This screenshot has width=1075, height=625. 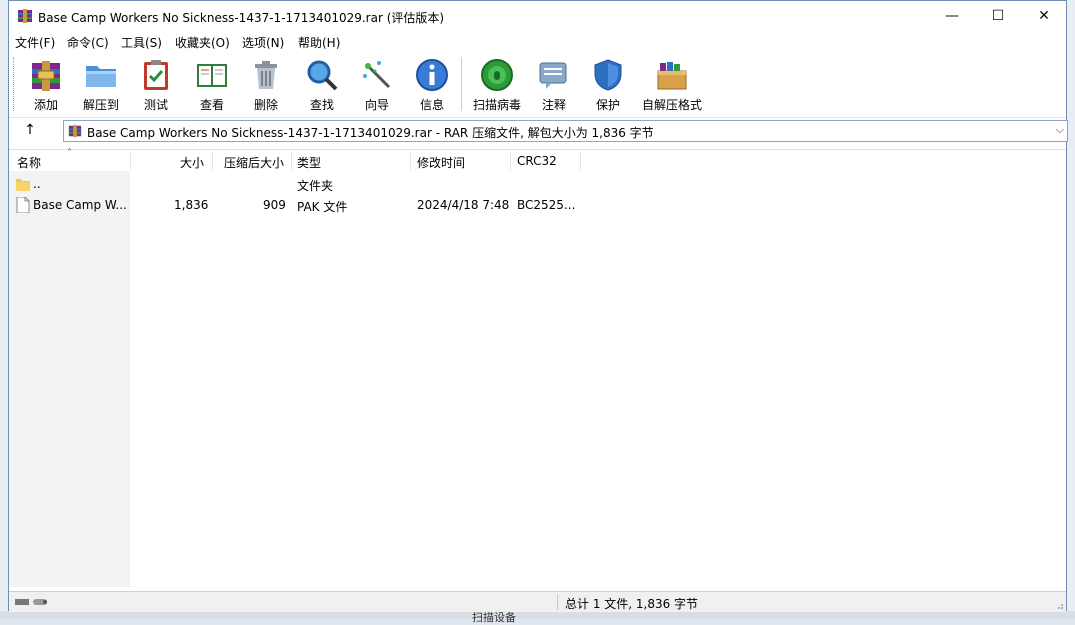 I want to click on view-book-icon, so click(x=212, y=75).